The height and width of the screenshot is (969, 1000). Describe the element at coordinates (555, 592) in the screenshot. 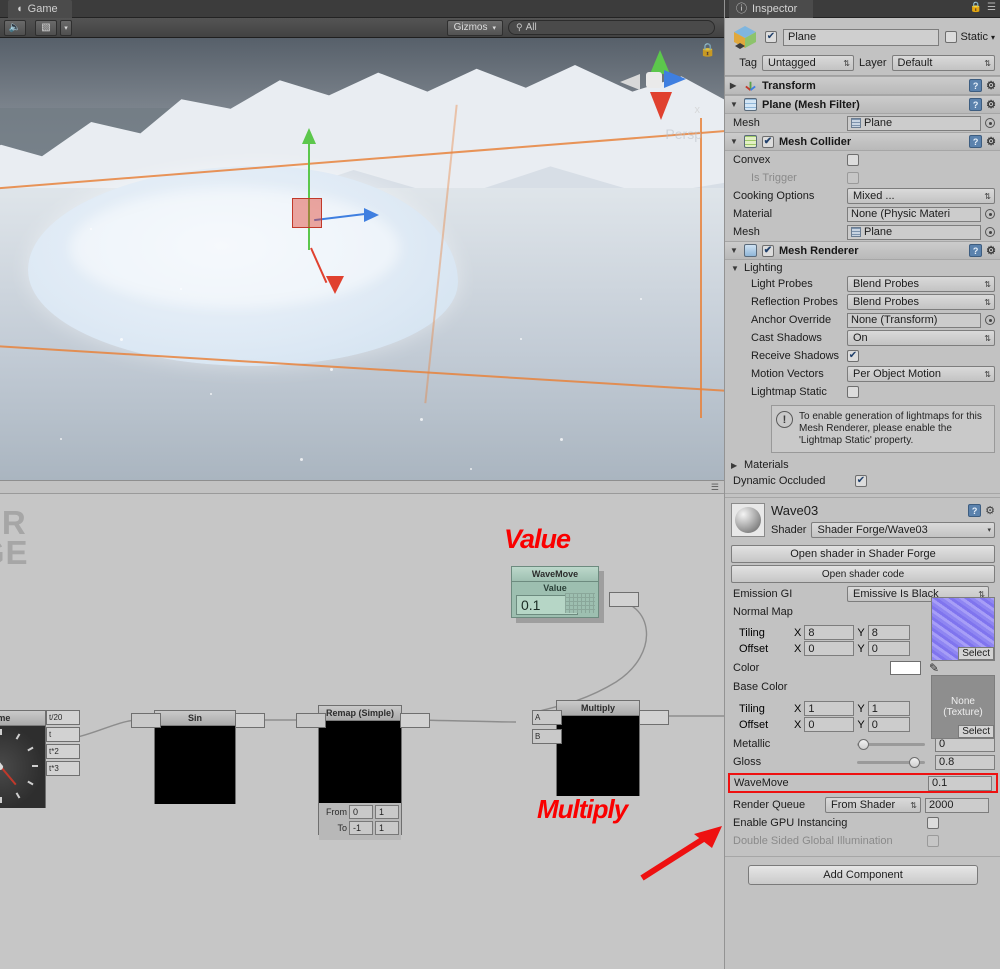

I see `node-wavemove-value: WaveMove Value 0.1` at that location.